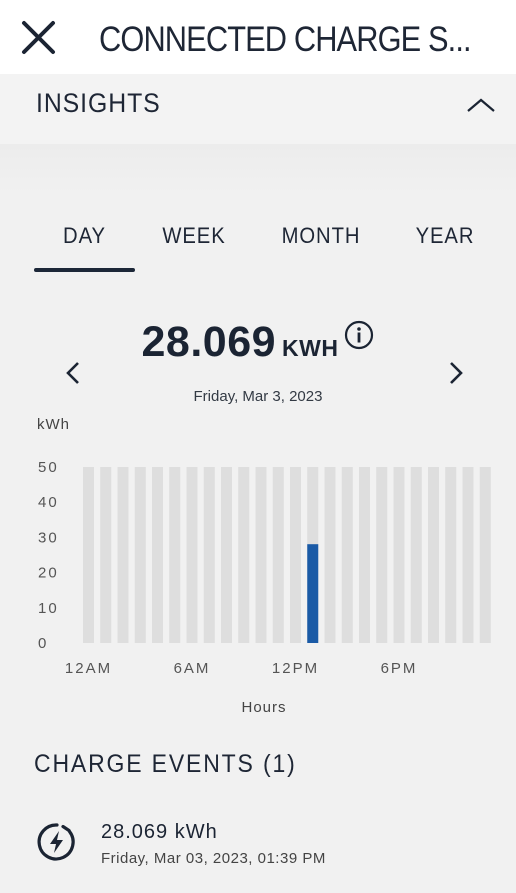 The image size is (516, 893). I want to click on collapse-button, so click(481, 105).